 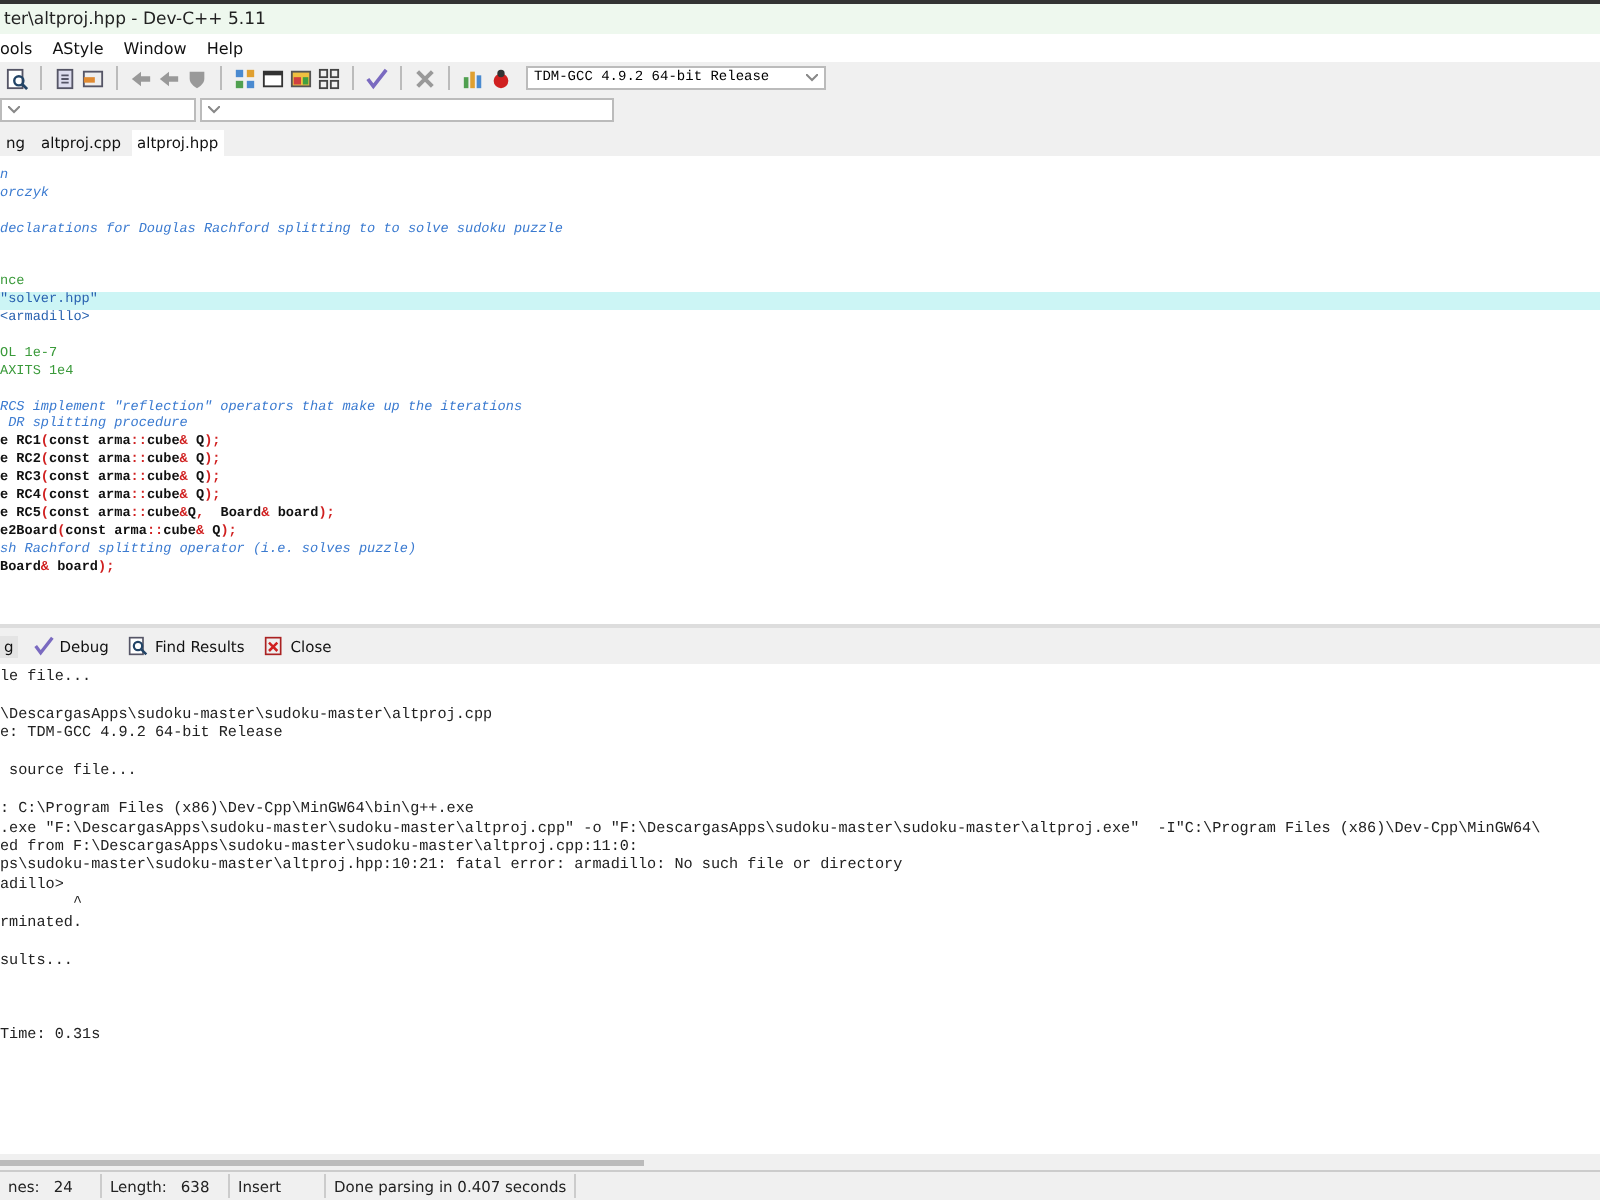 What do you see at coordinates (98, 110) in the screenshot?
I see `class-dropdown` at bounding box center [98, 110].